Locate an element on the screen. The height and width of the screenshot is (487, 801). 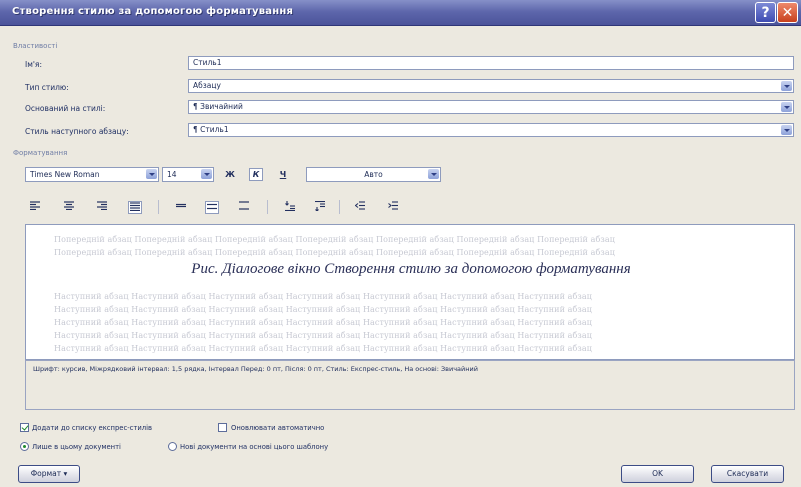
font-color-select: Авто is located at coordinates (373, 174).